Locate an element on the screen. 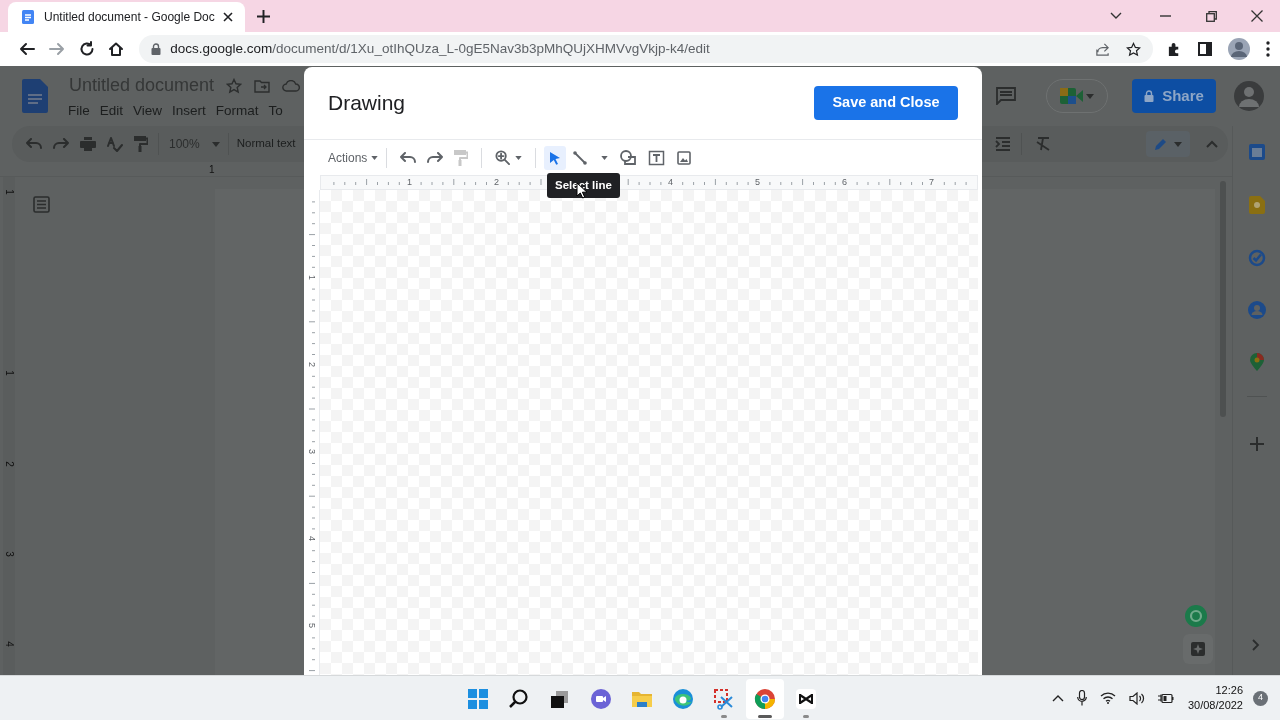 The image size is (1280, 720). save-and-close-button: Save and Close is located at coordinates (886, 103).